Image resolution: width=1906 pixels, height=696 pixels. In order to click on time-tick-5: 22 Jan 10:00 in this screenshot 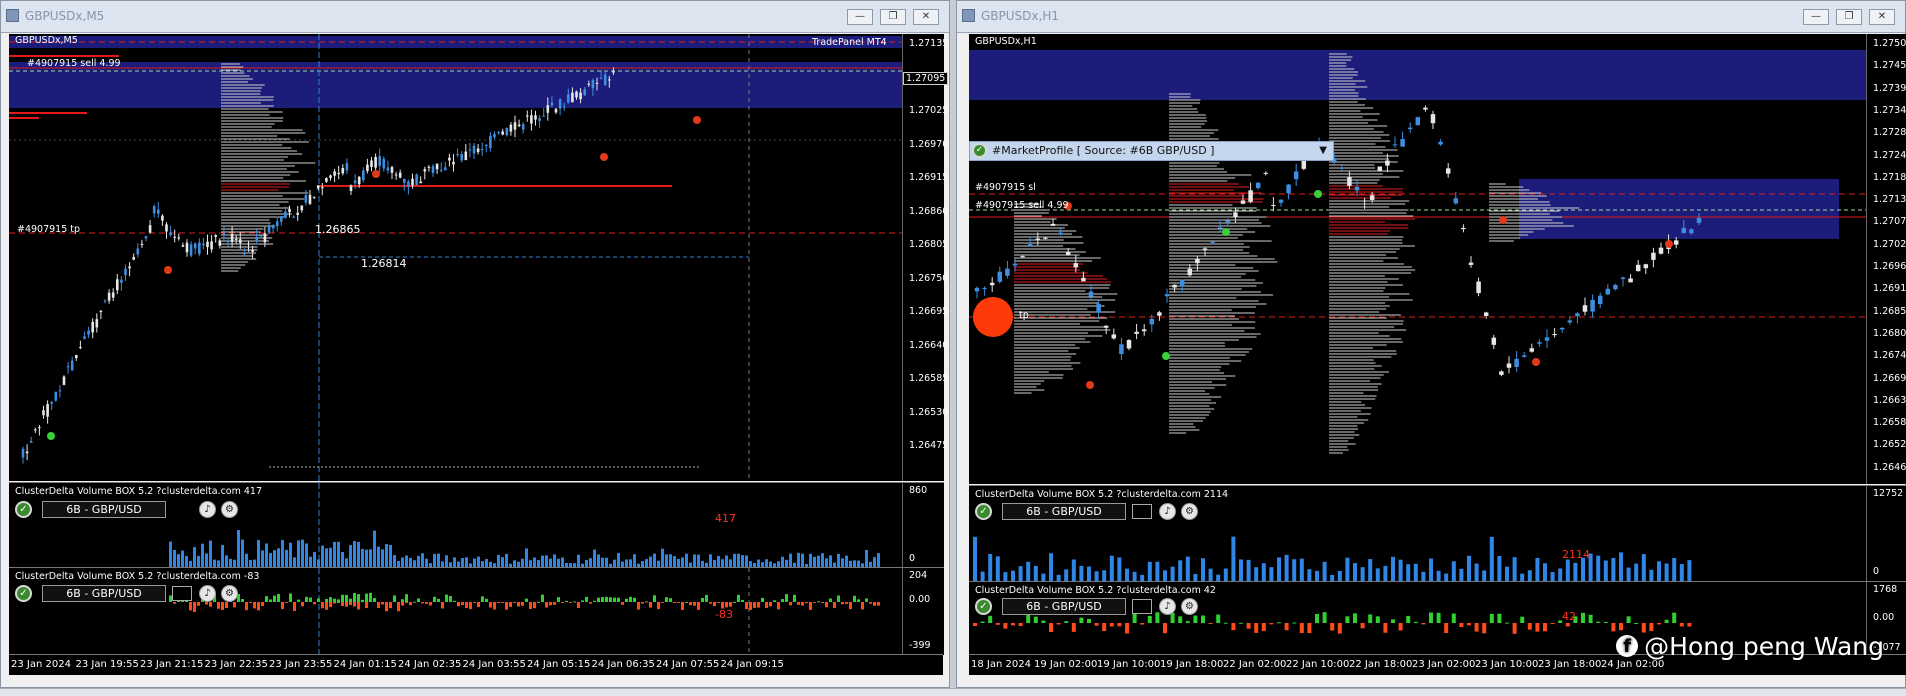, I will do `click(1318, 664)`.